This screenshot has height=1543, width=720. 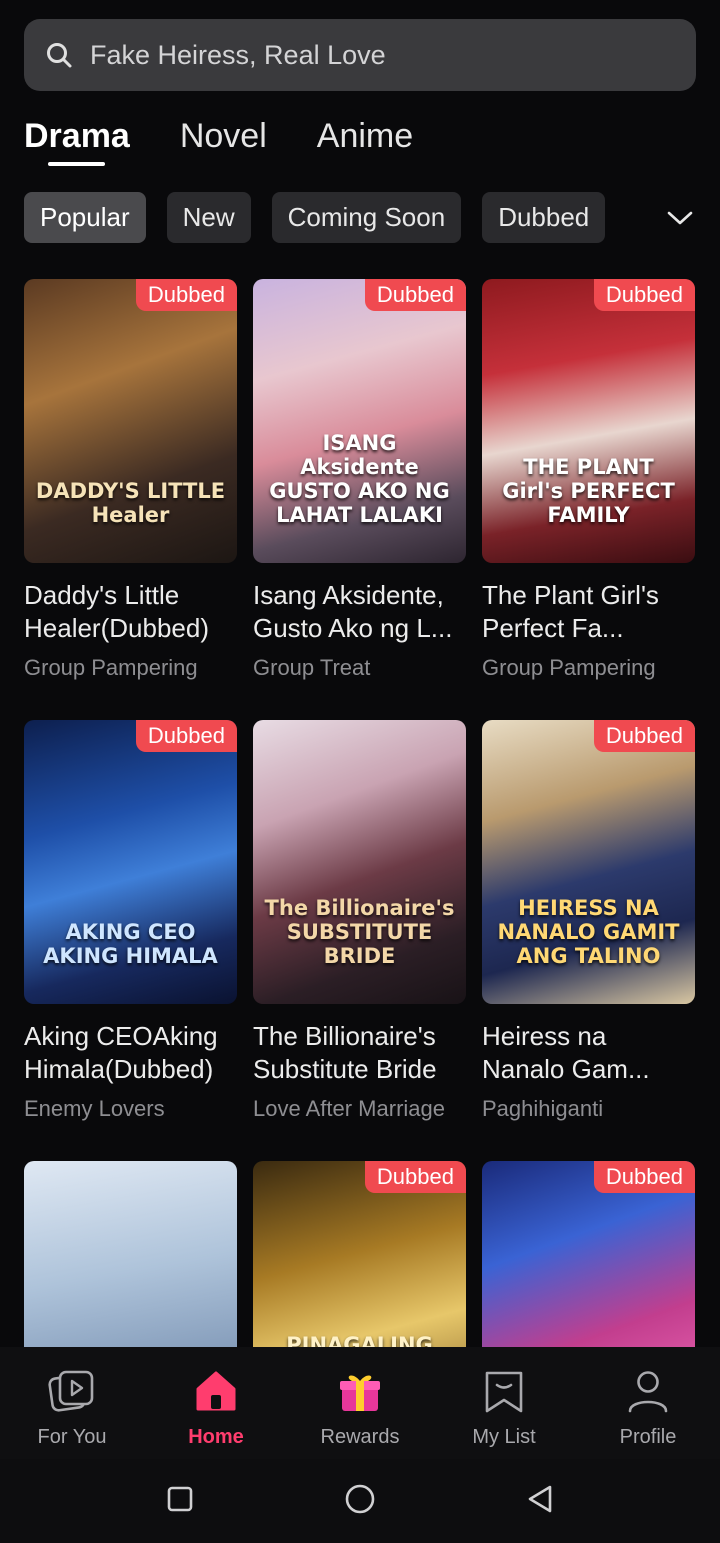 What do you see at coordinates (360, 1393) in the screenshot?
I see `gift-icon` at bounding box center [360, 1393].